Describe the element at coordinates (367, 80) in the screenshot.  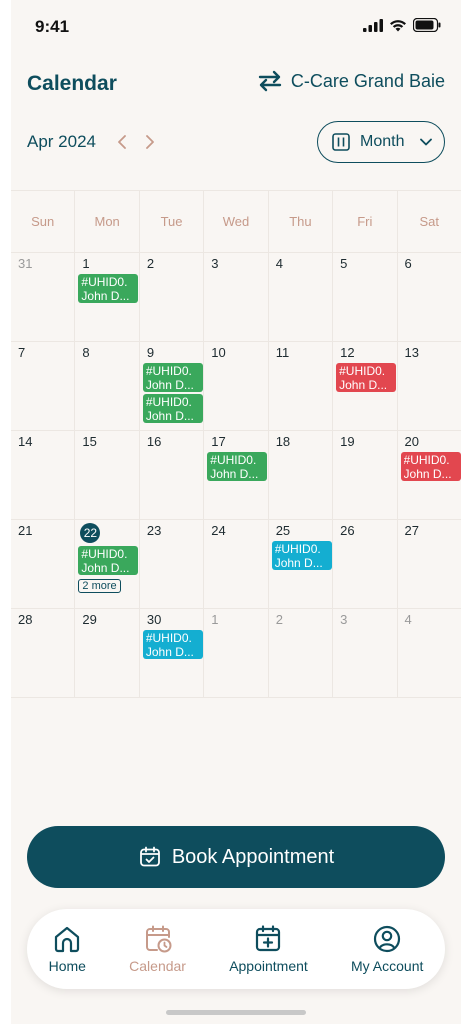
I see `clinic-name: C-Care Grand Baie` at that location.